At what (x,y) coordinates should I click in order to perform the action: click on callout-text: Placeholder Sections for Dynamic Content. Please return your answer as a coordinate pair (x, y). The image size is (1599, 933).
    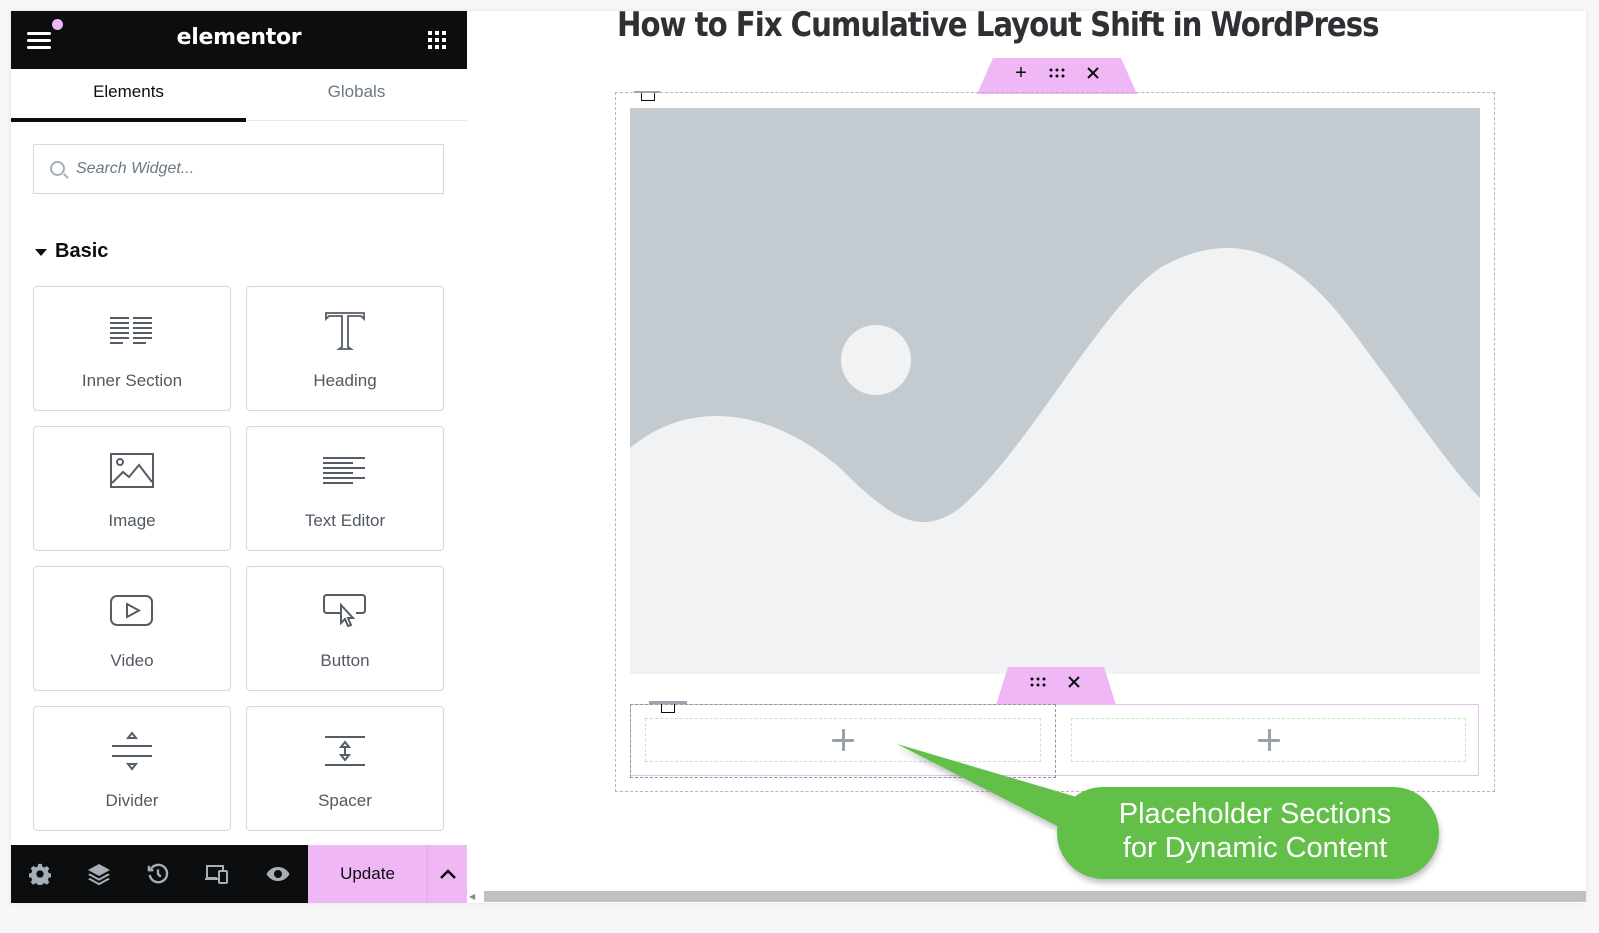
    Looking at the image, I should click on (1255, 831).